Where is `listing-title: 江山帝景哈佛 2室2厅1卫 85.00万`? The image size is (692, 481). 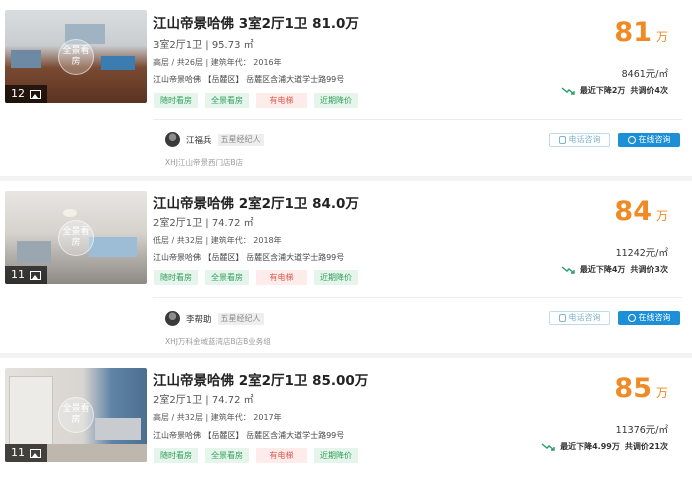
listing-title: 江山帝景哈佛 2室2厅1卫 85.00万 is located at coordinates (260, 379).